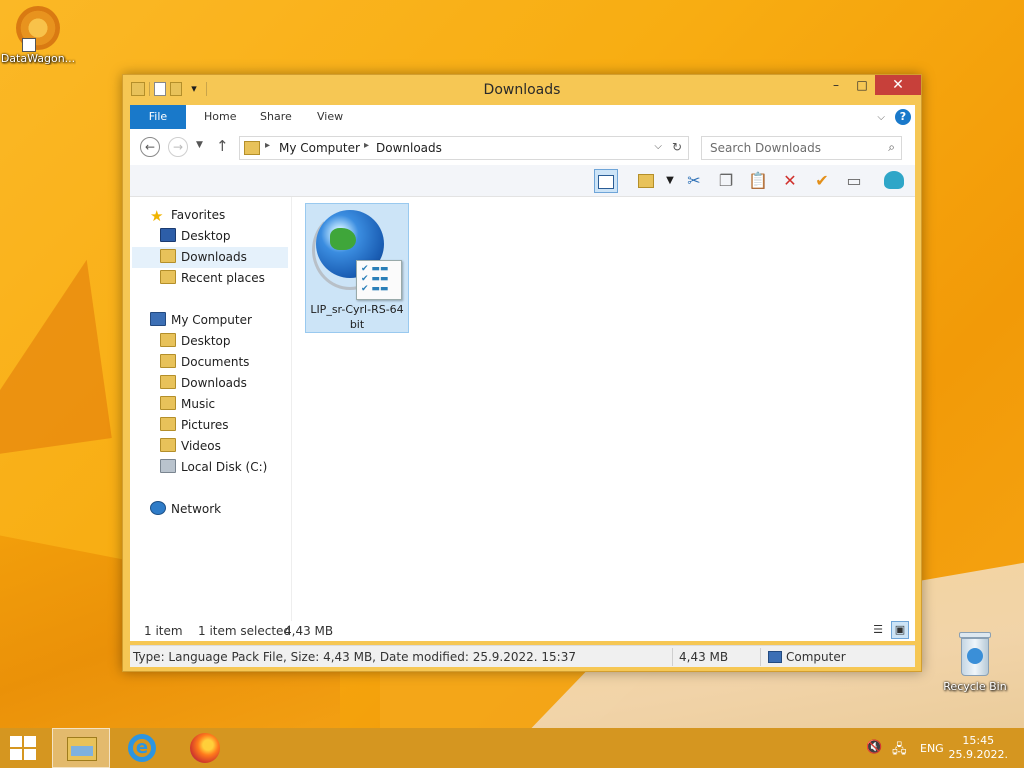  Describe the element at coordinates (409, 148) in the screenshot. I see `breadcrumb-downloads: Downloads` at that location.